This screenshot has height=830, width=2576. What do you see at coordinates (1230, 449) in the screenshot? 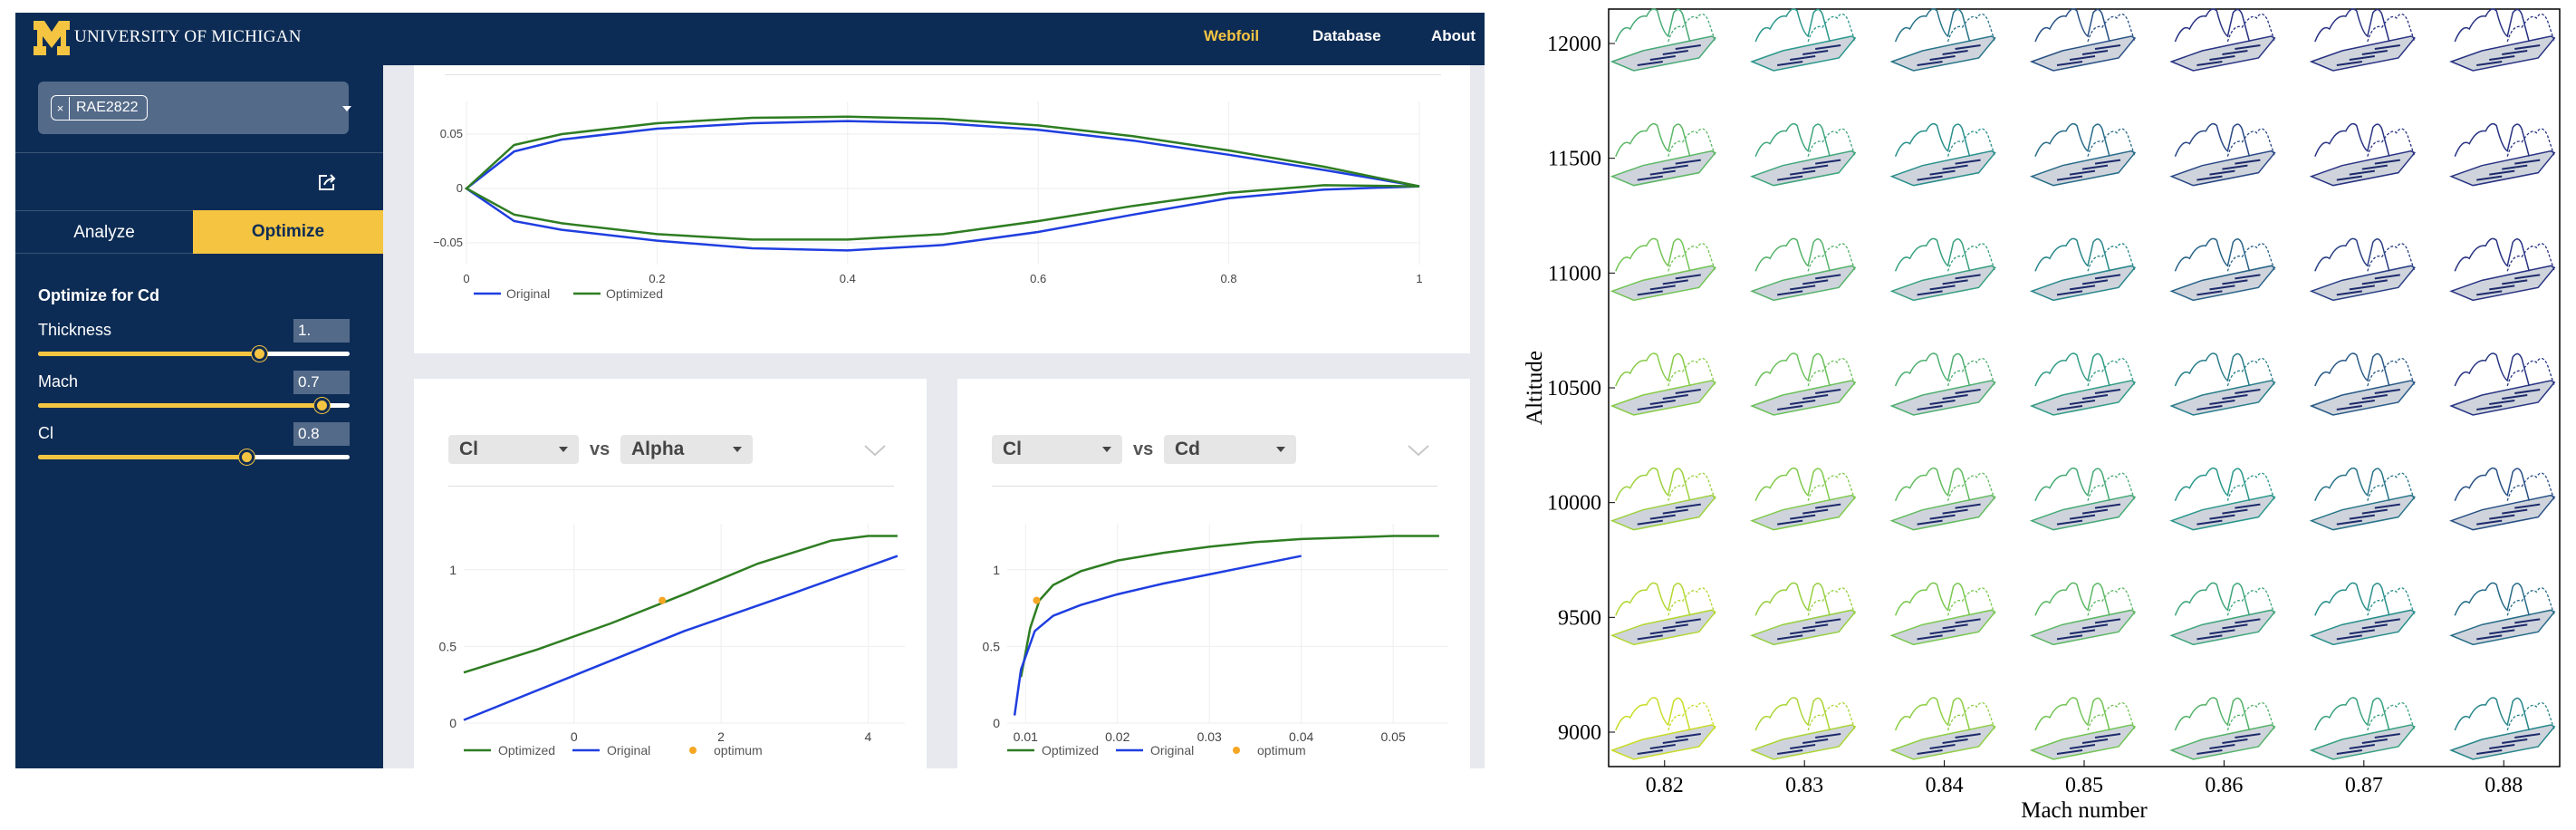
I see `x-axis-select: Cd` at bounding box center [1230, 449].